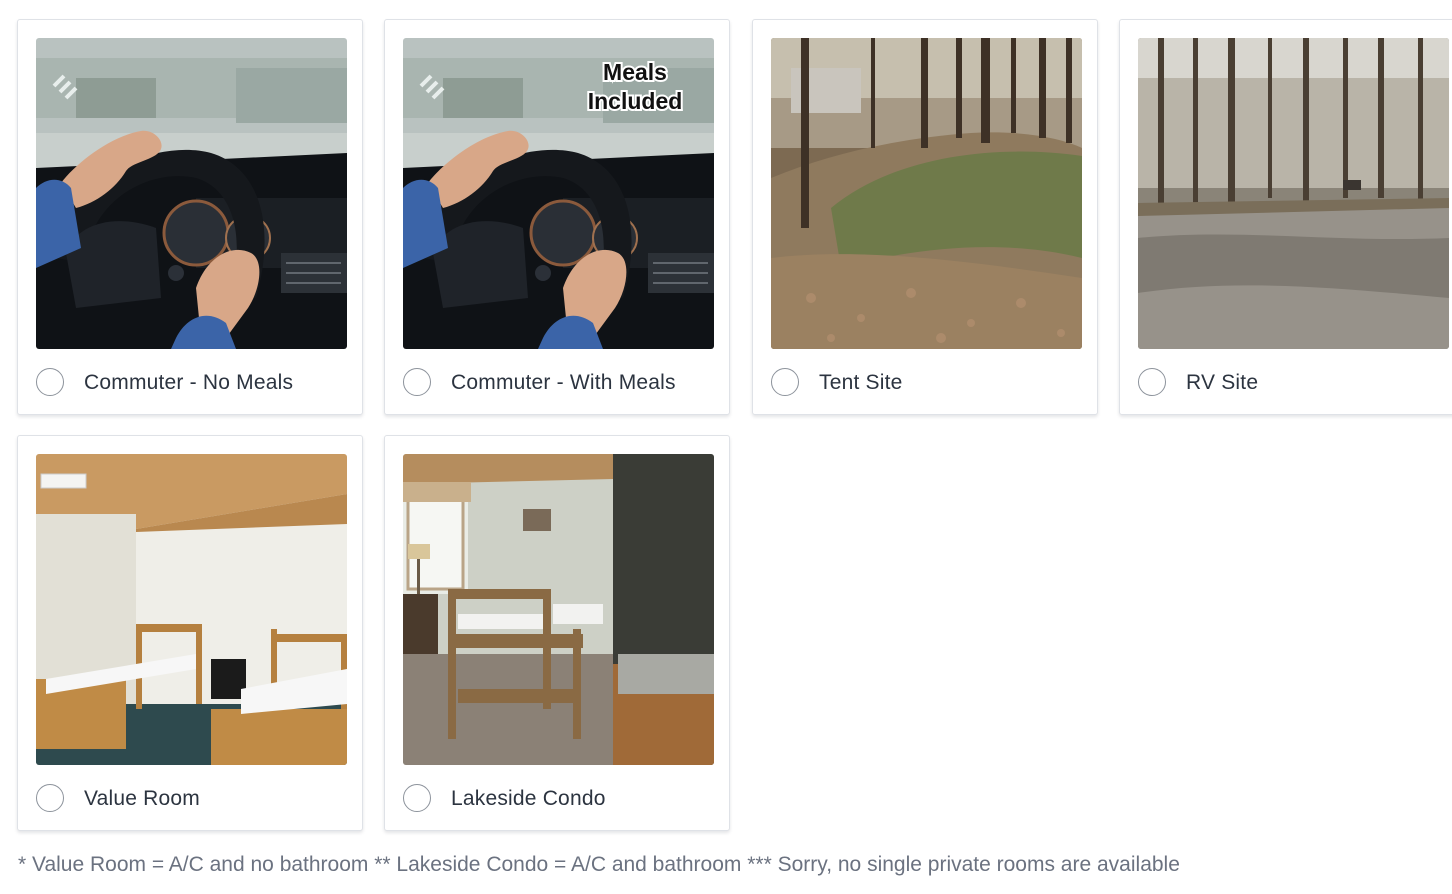 This screenshot has height=894, width=1452. I want to click on option-card-commuter-no-meals: Commuter - No Meals, so click(190, 217).